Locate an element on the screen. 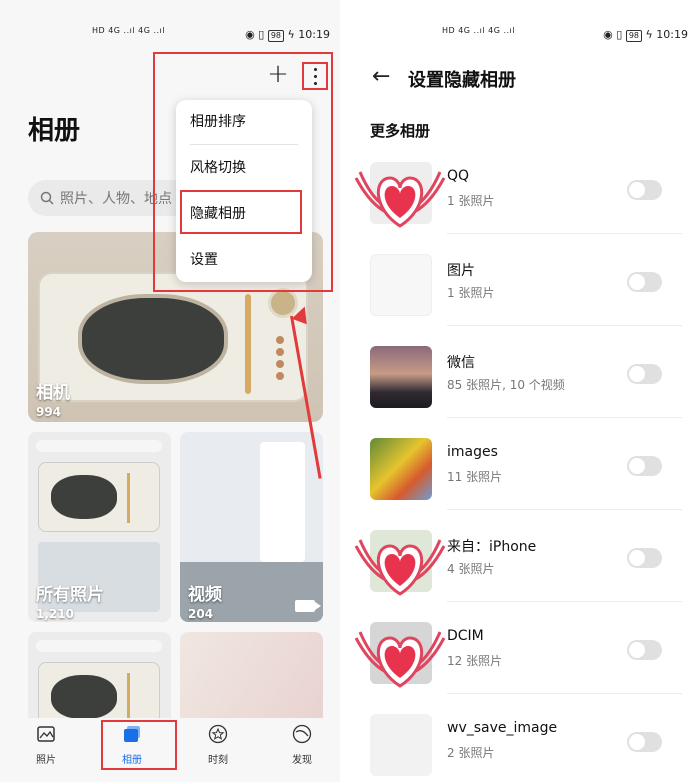 The height and width of the screenshot is (782, 700). album-count: 204 is located at coordinates (201, 614).